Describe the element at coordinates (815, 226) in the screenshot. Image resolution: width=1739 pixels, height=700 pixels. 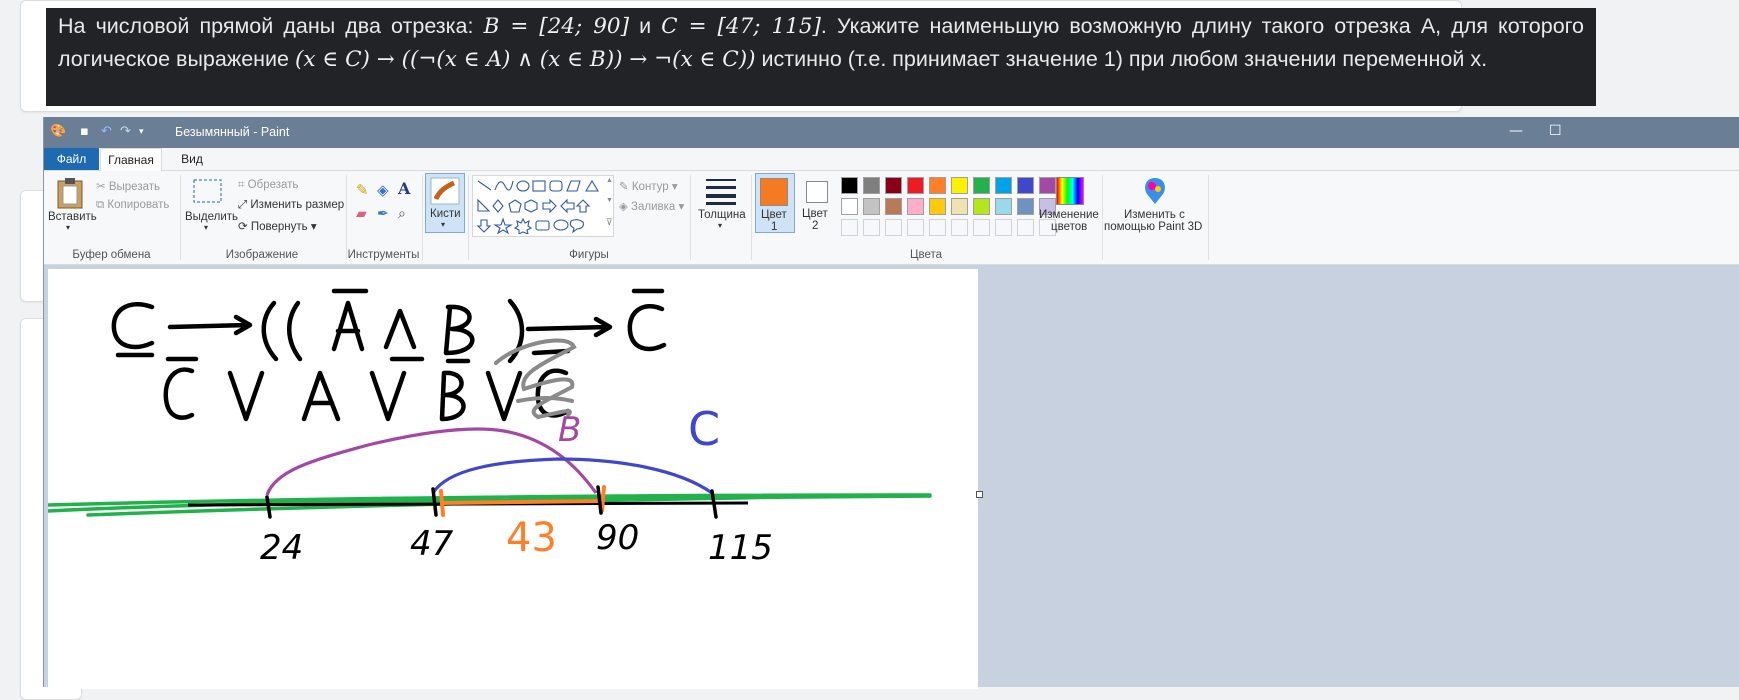
I see `color2-number: 2` at that location.